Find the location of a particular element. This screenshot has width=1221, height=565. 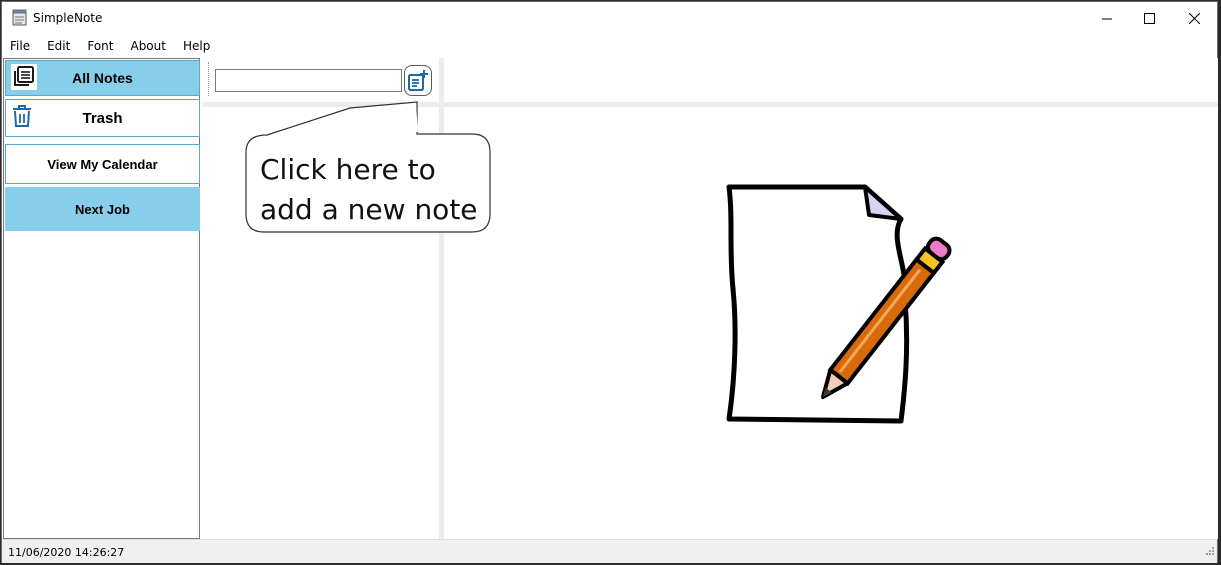

title-bar: SimpleNote is located at coordinates (609, 18).